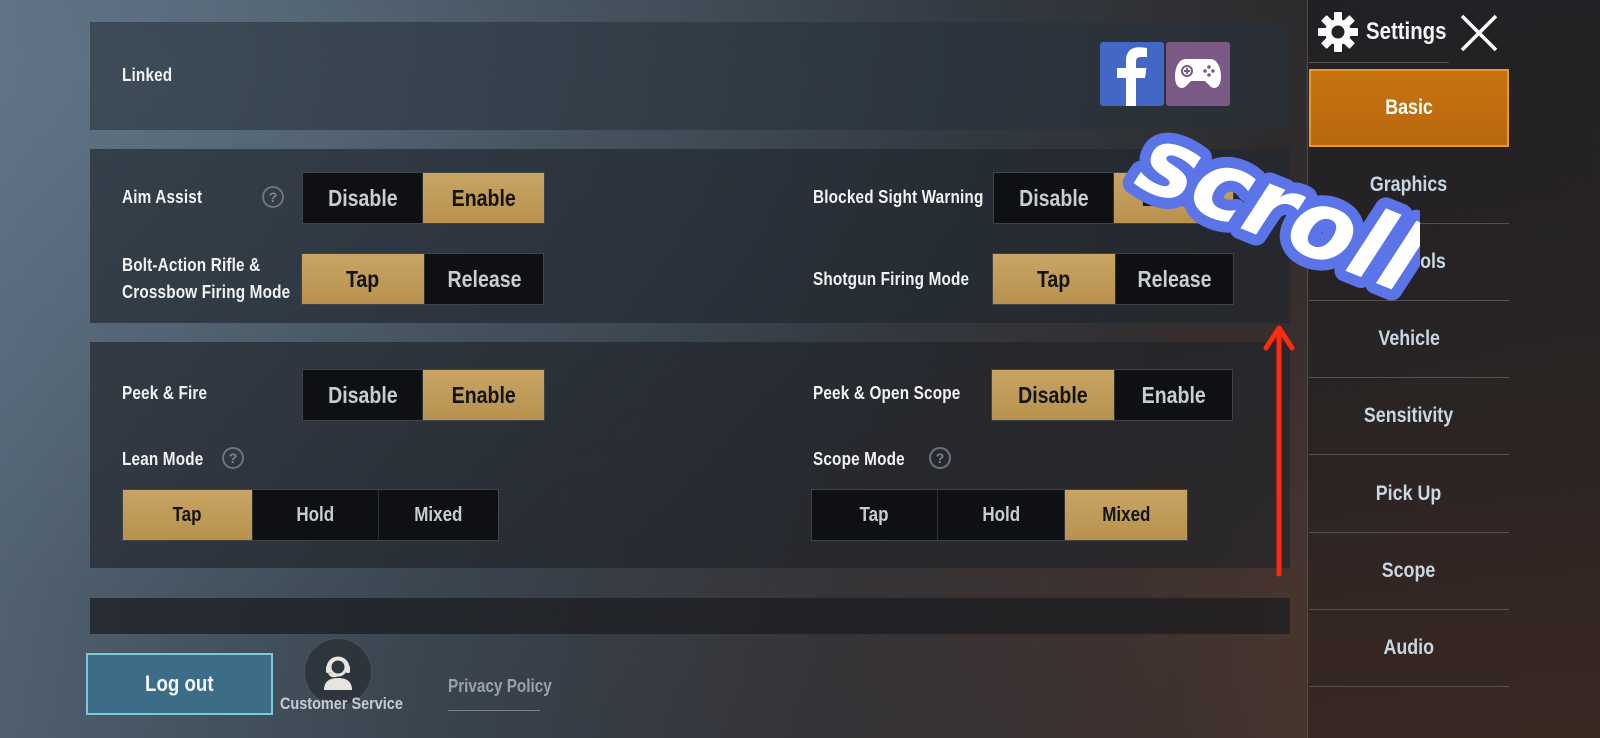 The width and height of the screenshot is (1600, 738). Describe the element at coordinates (898, 197) in the screenshot. I see `blocked-sight-label: Blocked Sight Warning` at that location.